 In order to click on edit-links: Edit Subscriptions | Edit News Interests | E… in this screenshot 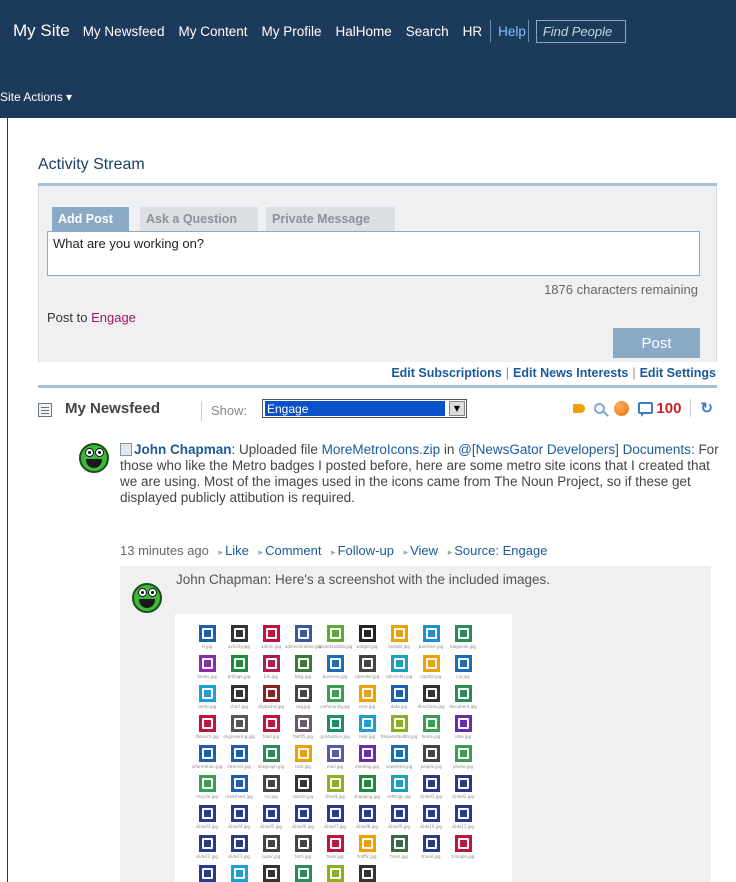, I will do `click(553, 373)`.